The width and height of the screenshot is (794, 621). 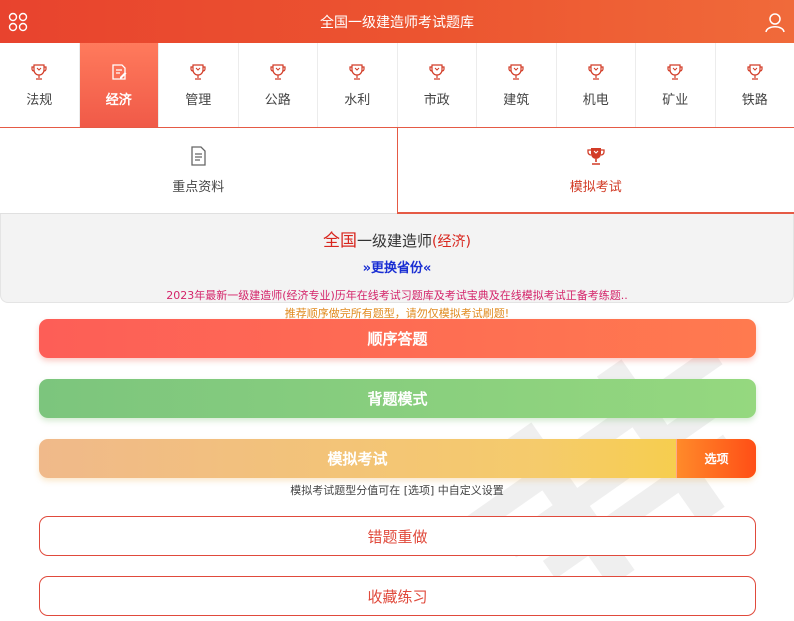 What do you see at coordinates (118, 100) in the screenshot?
I see `subject-tab-label: 经济` at bounding box center [118, 100].